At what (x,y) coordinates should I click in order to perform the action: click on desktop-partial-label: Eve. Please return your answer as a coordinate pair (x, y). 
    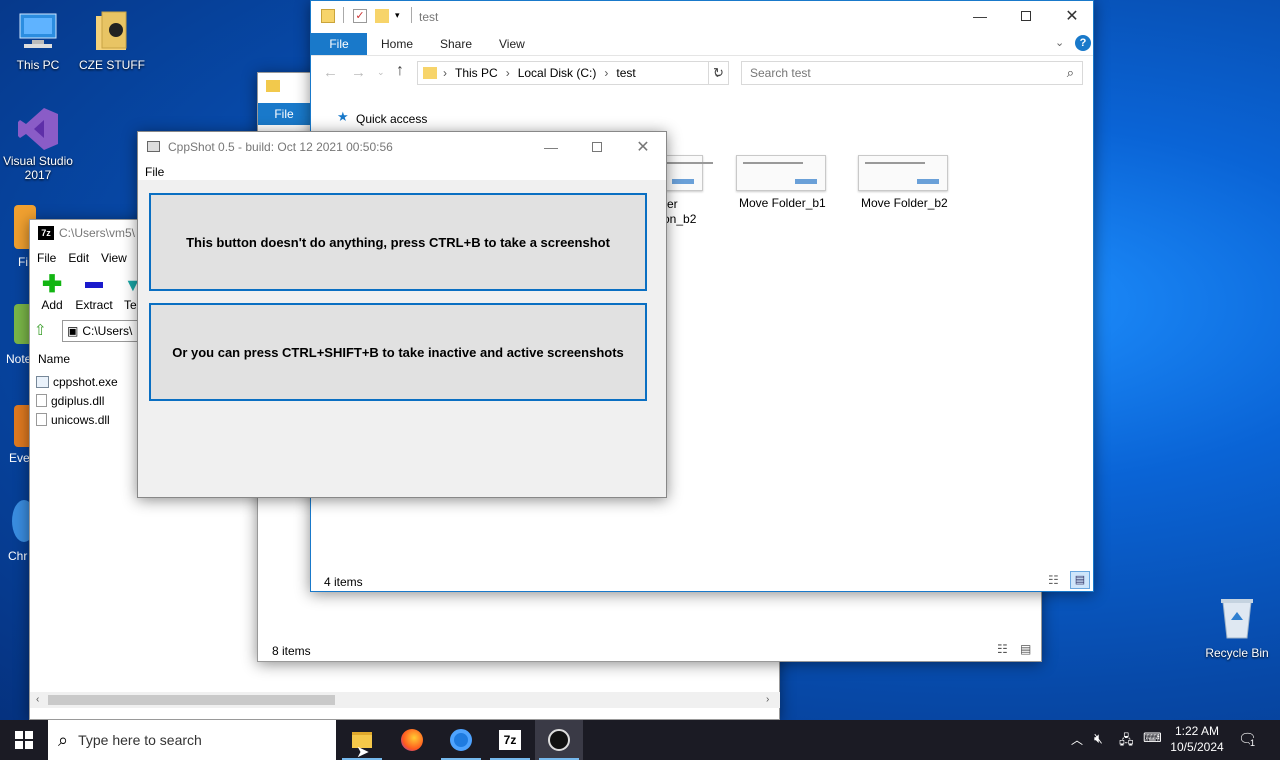
    Looking at the image, I should click on (19, 458).